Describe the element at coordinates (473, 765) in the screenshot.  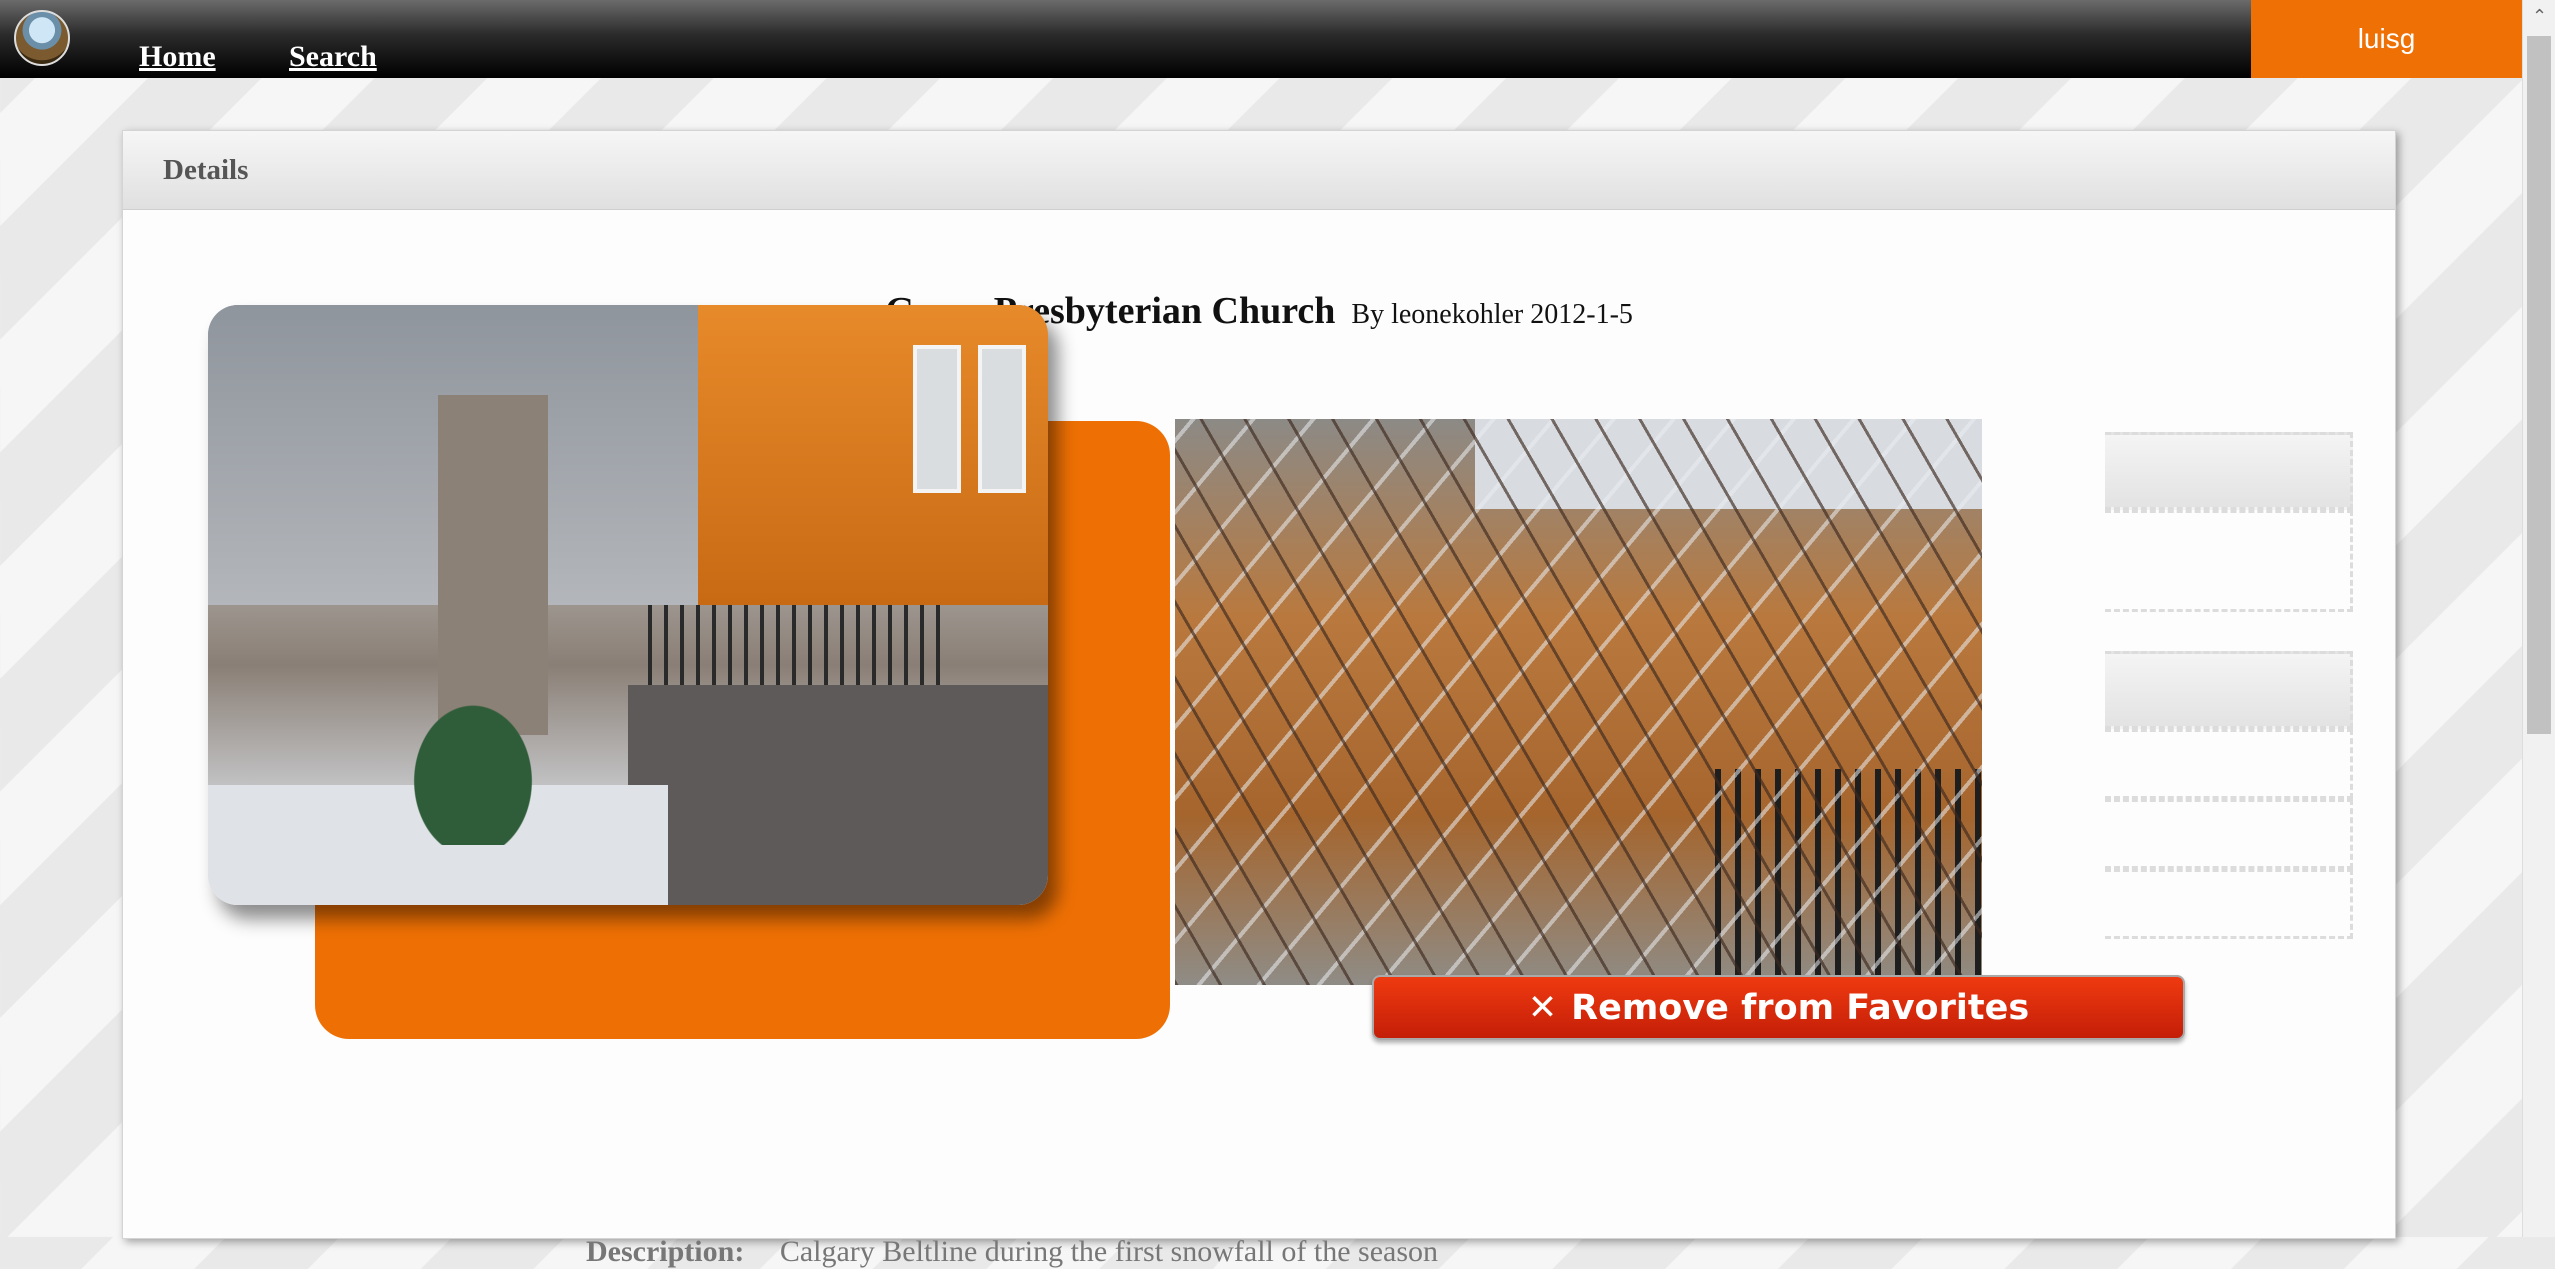
I see `photo-evergreen` at that location.